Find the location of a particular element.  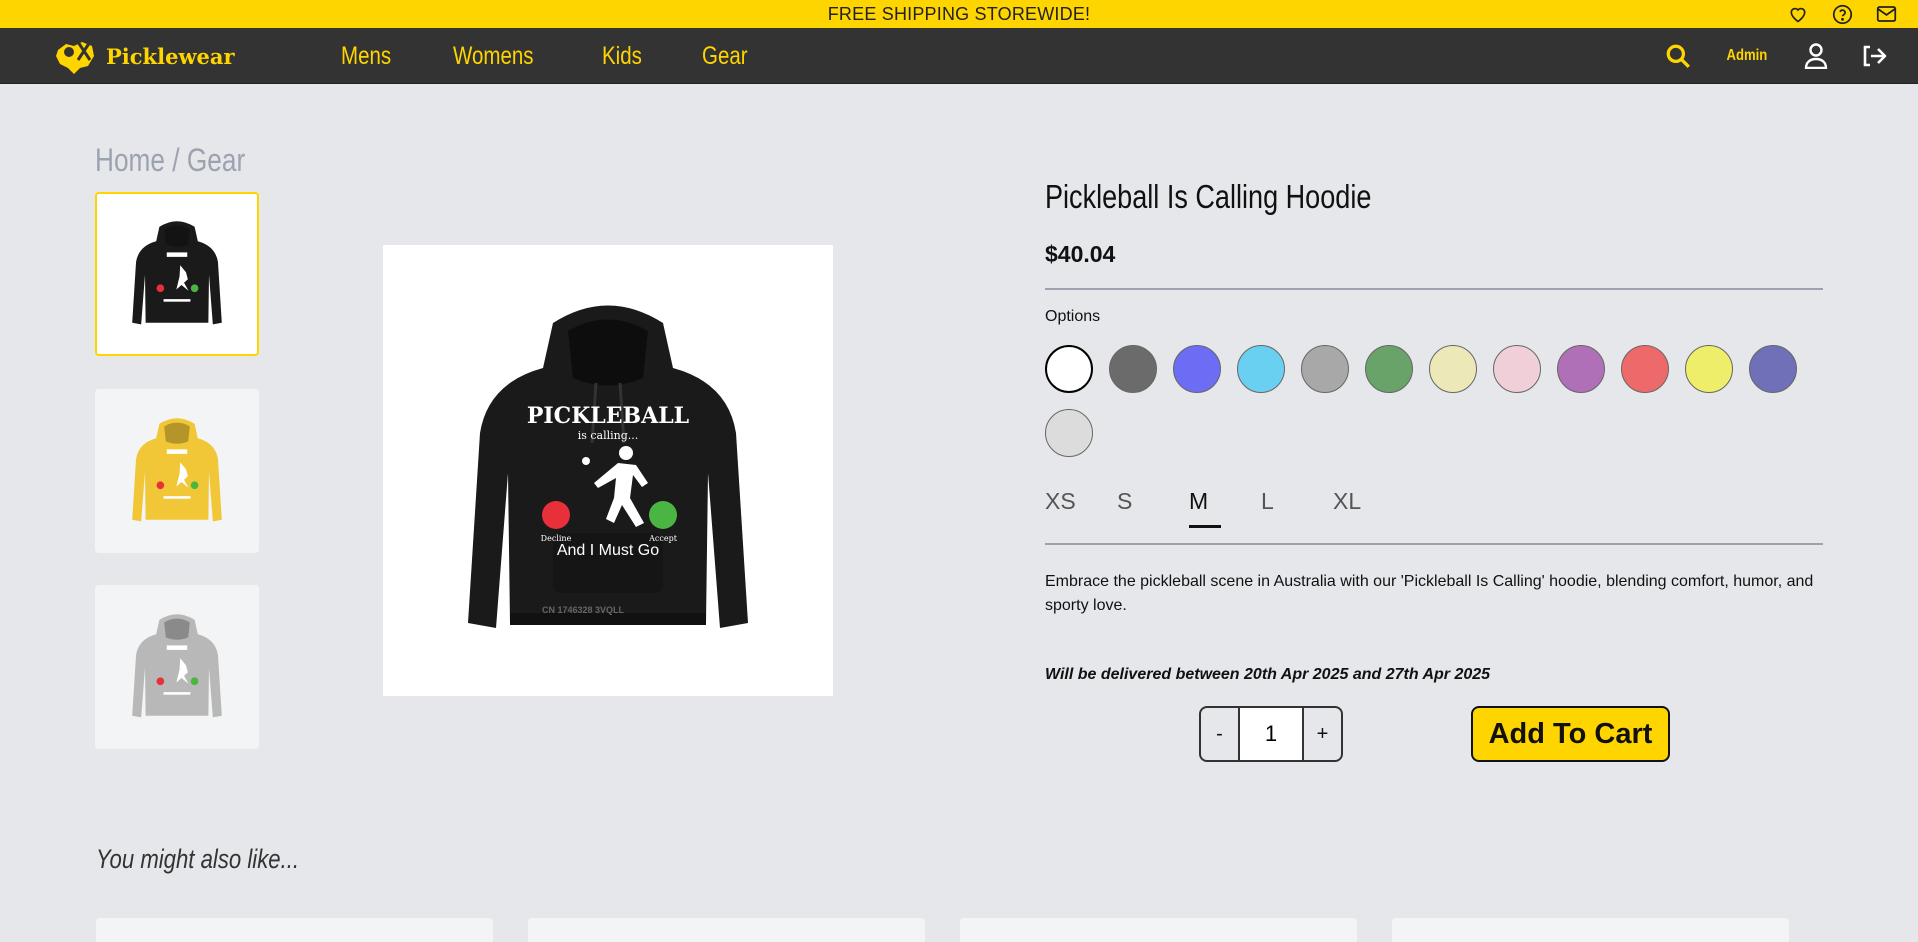

size-xs: XS is located at coordinates (1081, 508).